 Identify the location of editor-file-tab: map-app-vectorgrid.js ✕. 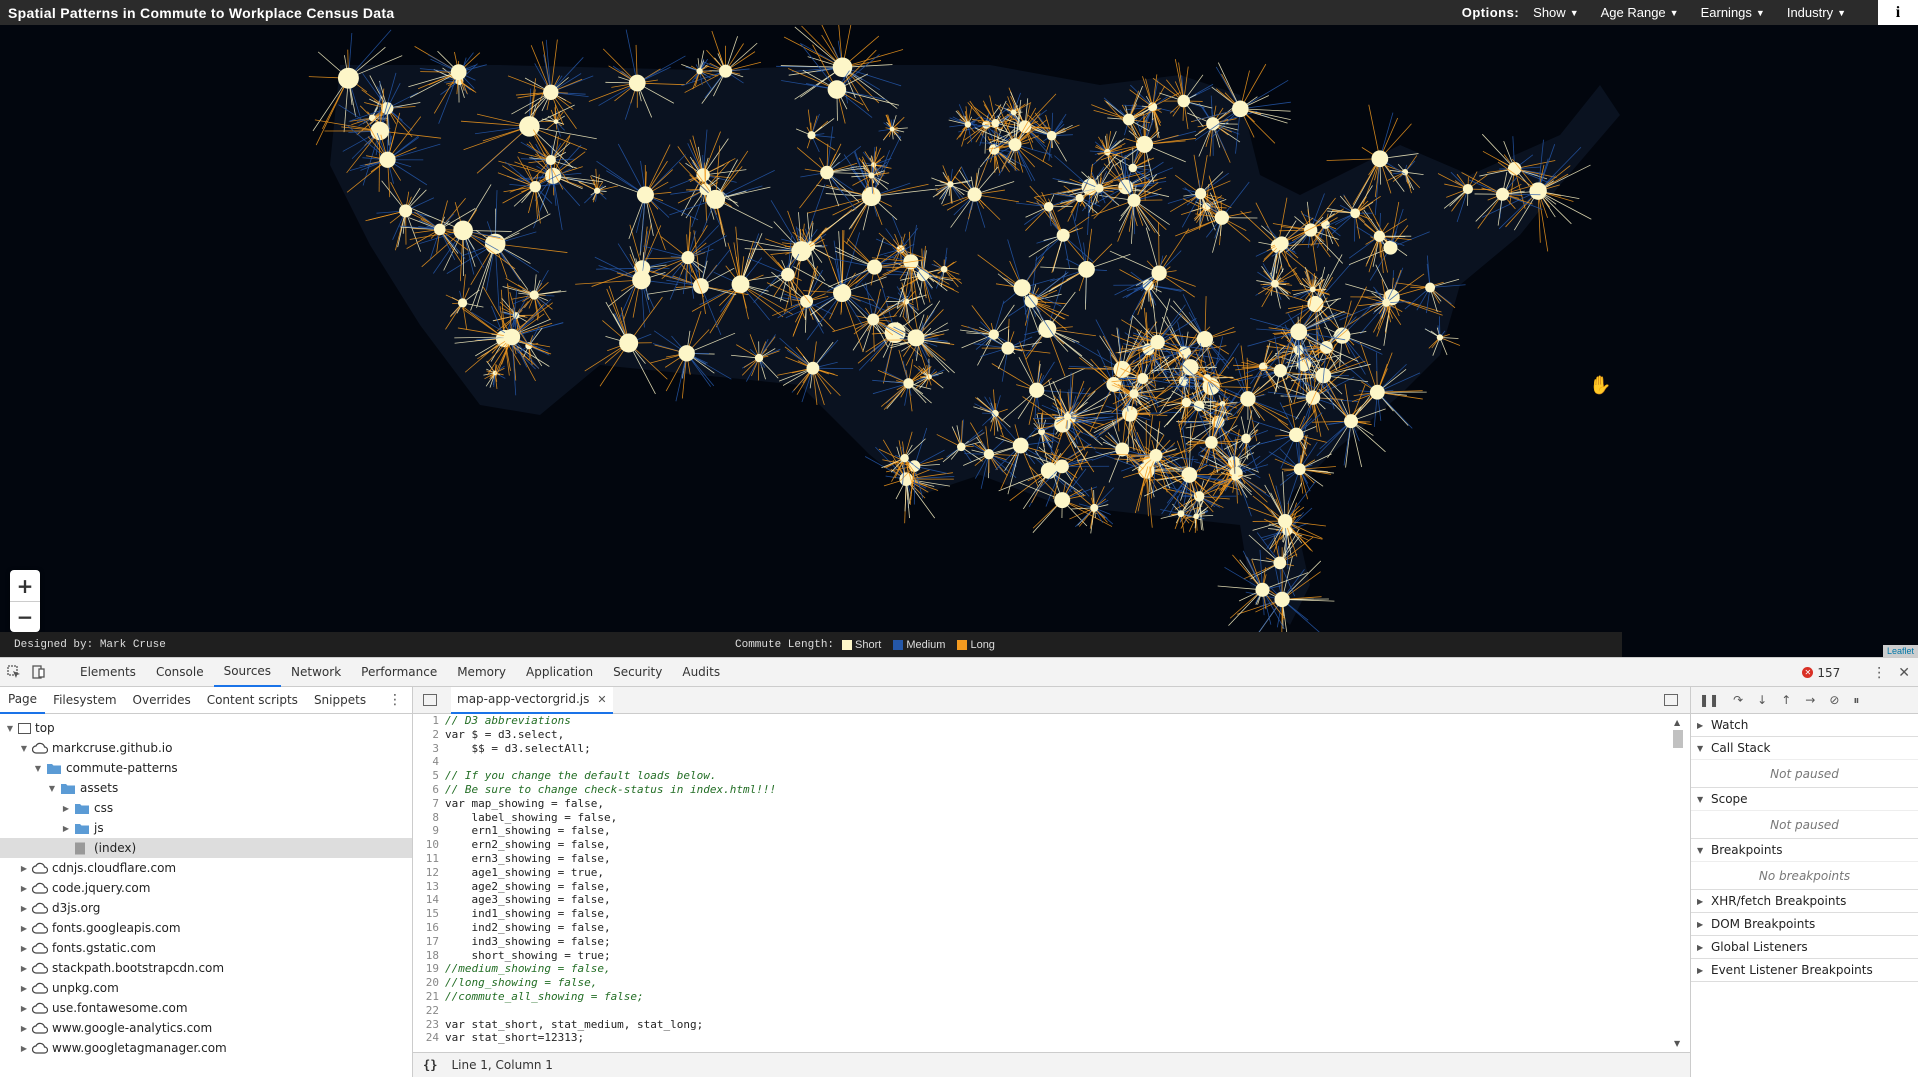
(532, 700).